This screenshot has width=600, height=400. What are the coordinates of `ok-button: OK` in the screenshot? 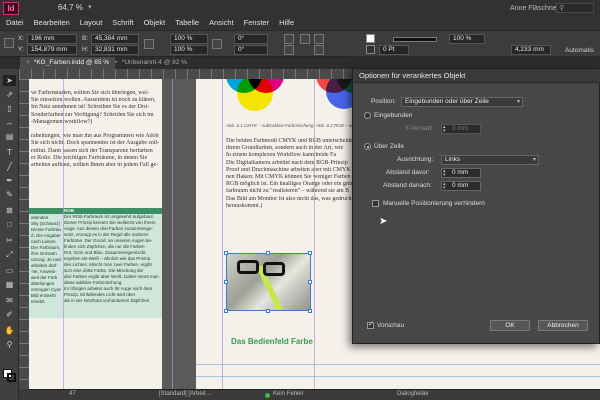 It's located at (510, 325).